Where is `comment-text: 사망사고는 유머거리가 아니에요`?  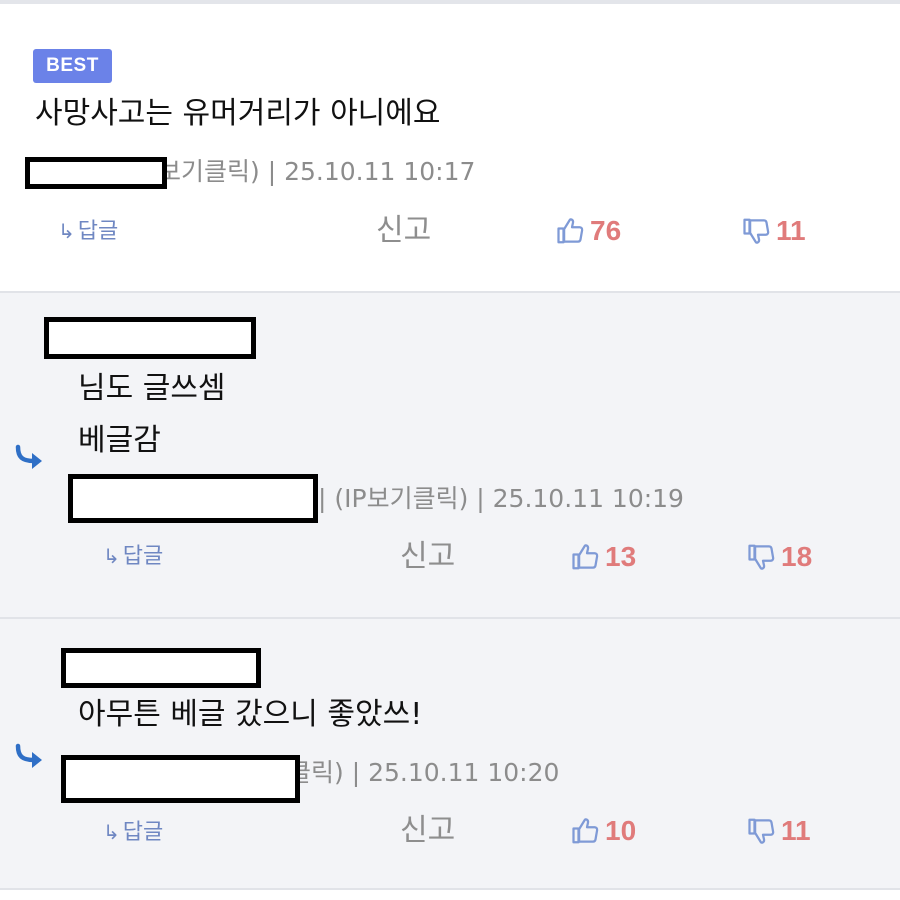 comment-text: 사망사고는 유머거리가 아니에요 is located at coordinates (238, 113).